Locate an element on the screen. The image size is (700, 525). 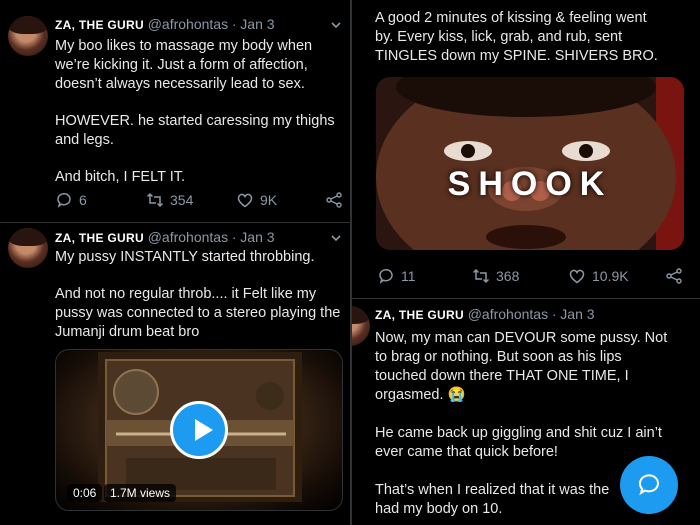
reply-button: 6 is located at coordinates (71, 200).